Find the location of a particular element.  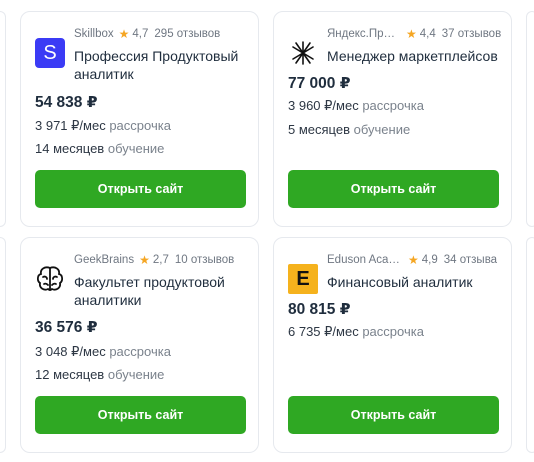

school-meta: Skillbox ★ 4,7 295 отзывов is located at coordinates (163, 34).